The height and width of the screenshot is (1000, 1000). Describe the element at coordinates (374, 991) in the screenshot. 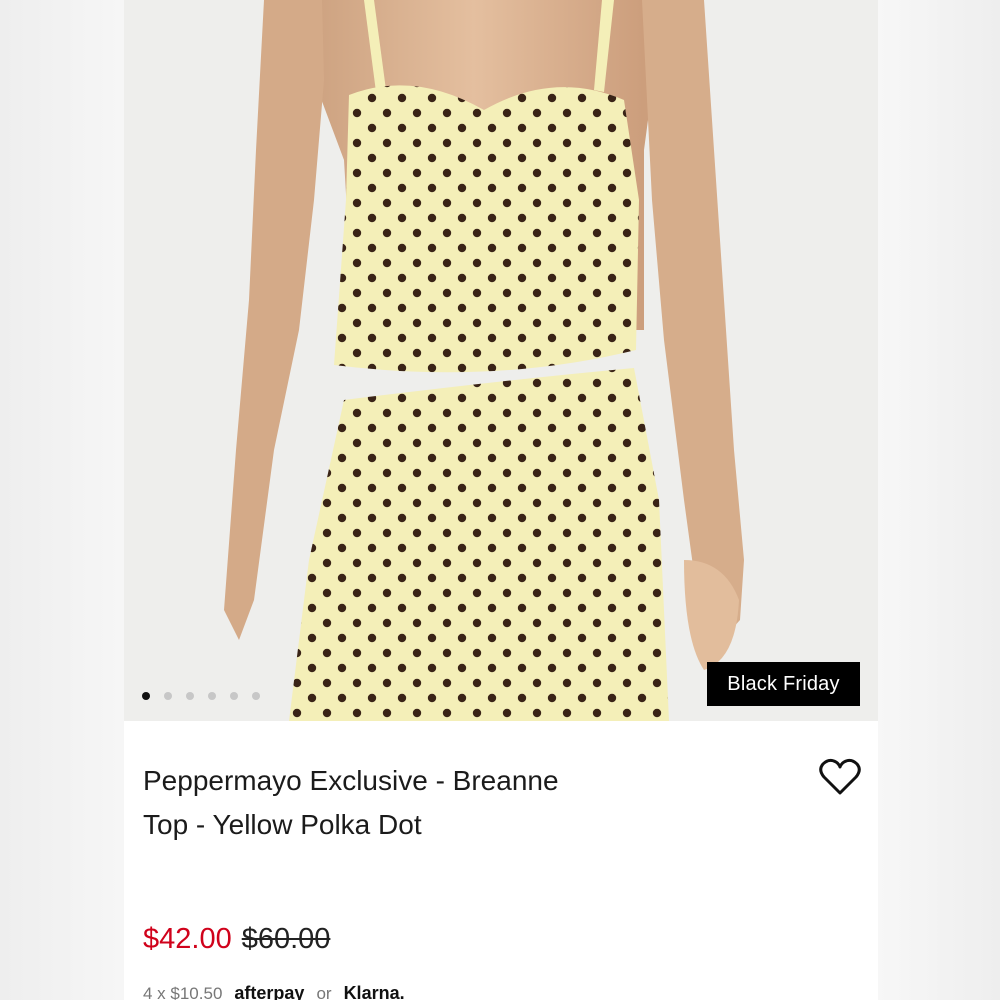

I see `klarna-logo: Klarna.` at that location.